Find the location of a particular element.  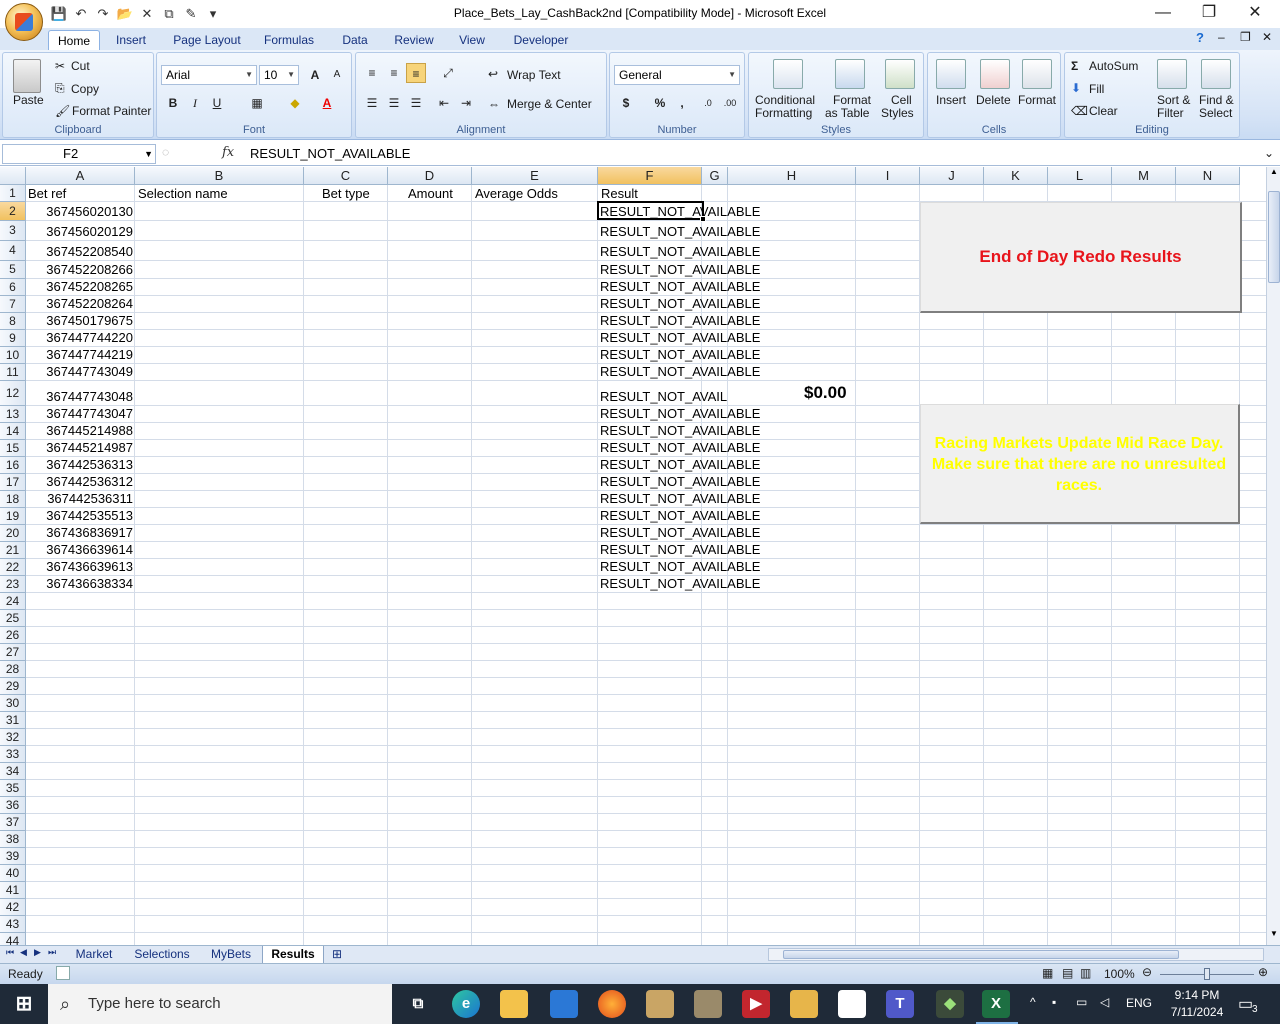

column-header-a: A is located at coordinates (80, 176).